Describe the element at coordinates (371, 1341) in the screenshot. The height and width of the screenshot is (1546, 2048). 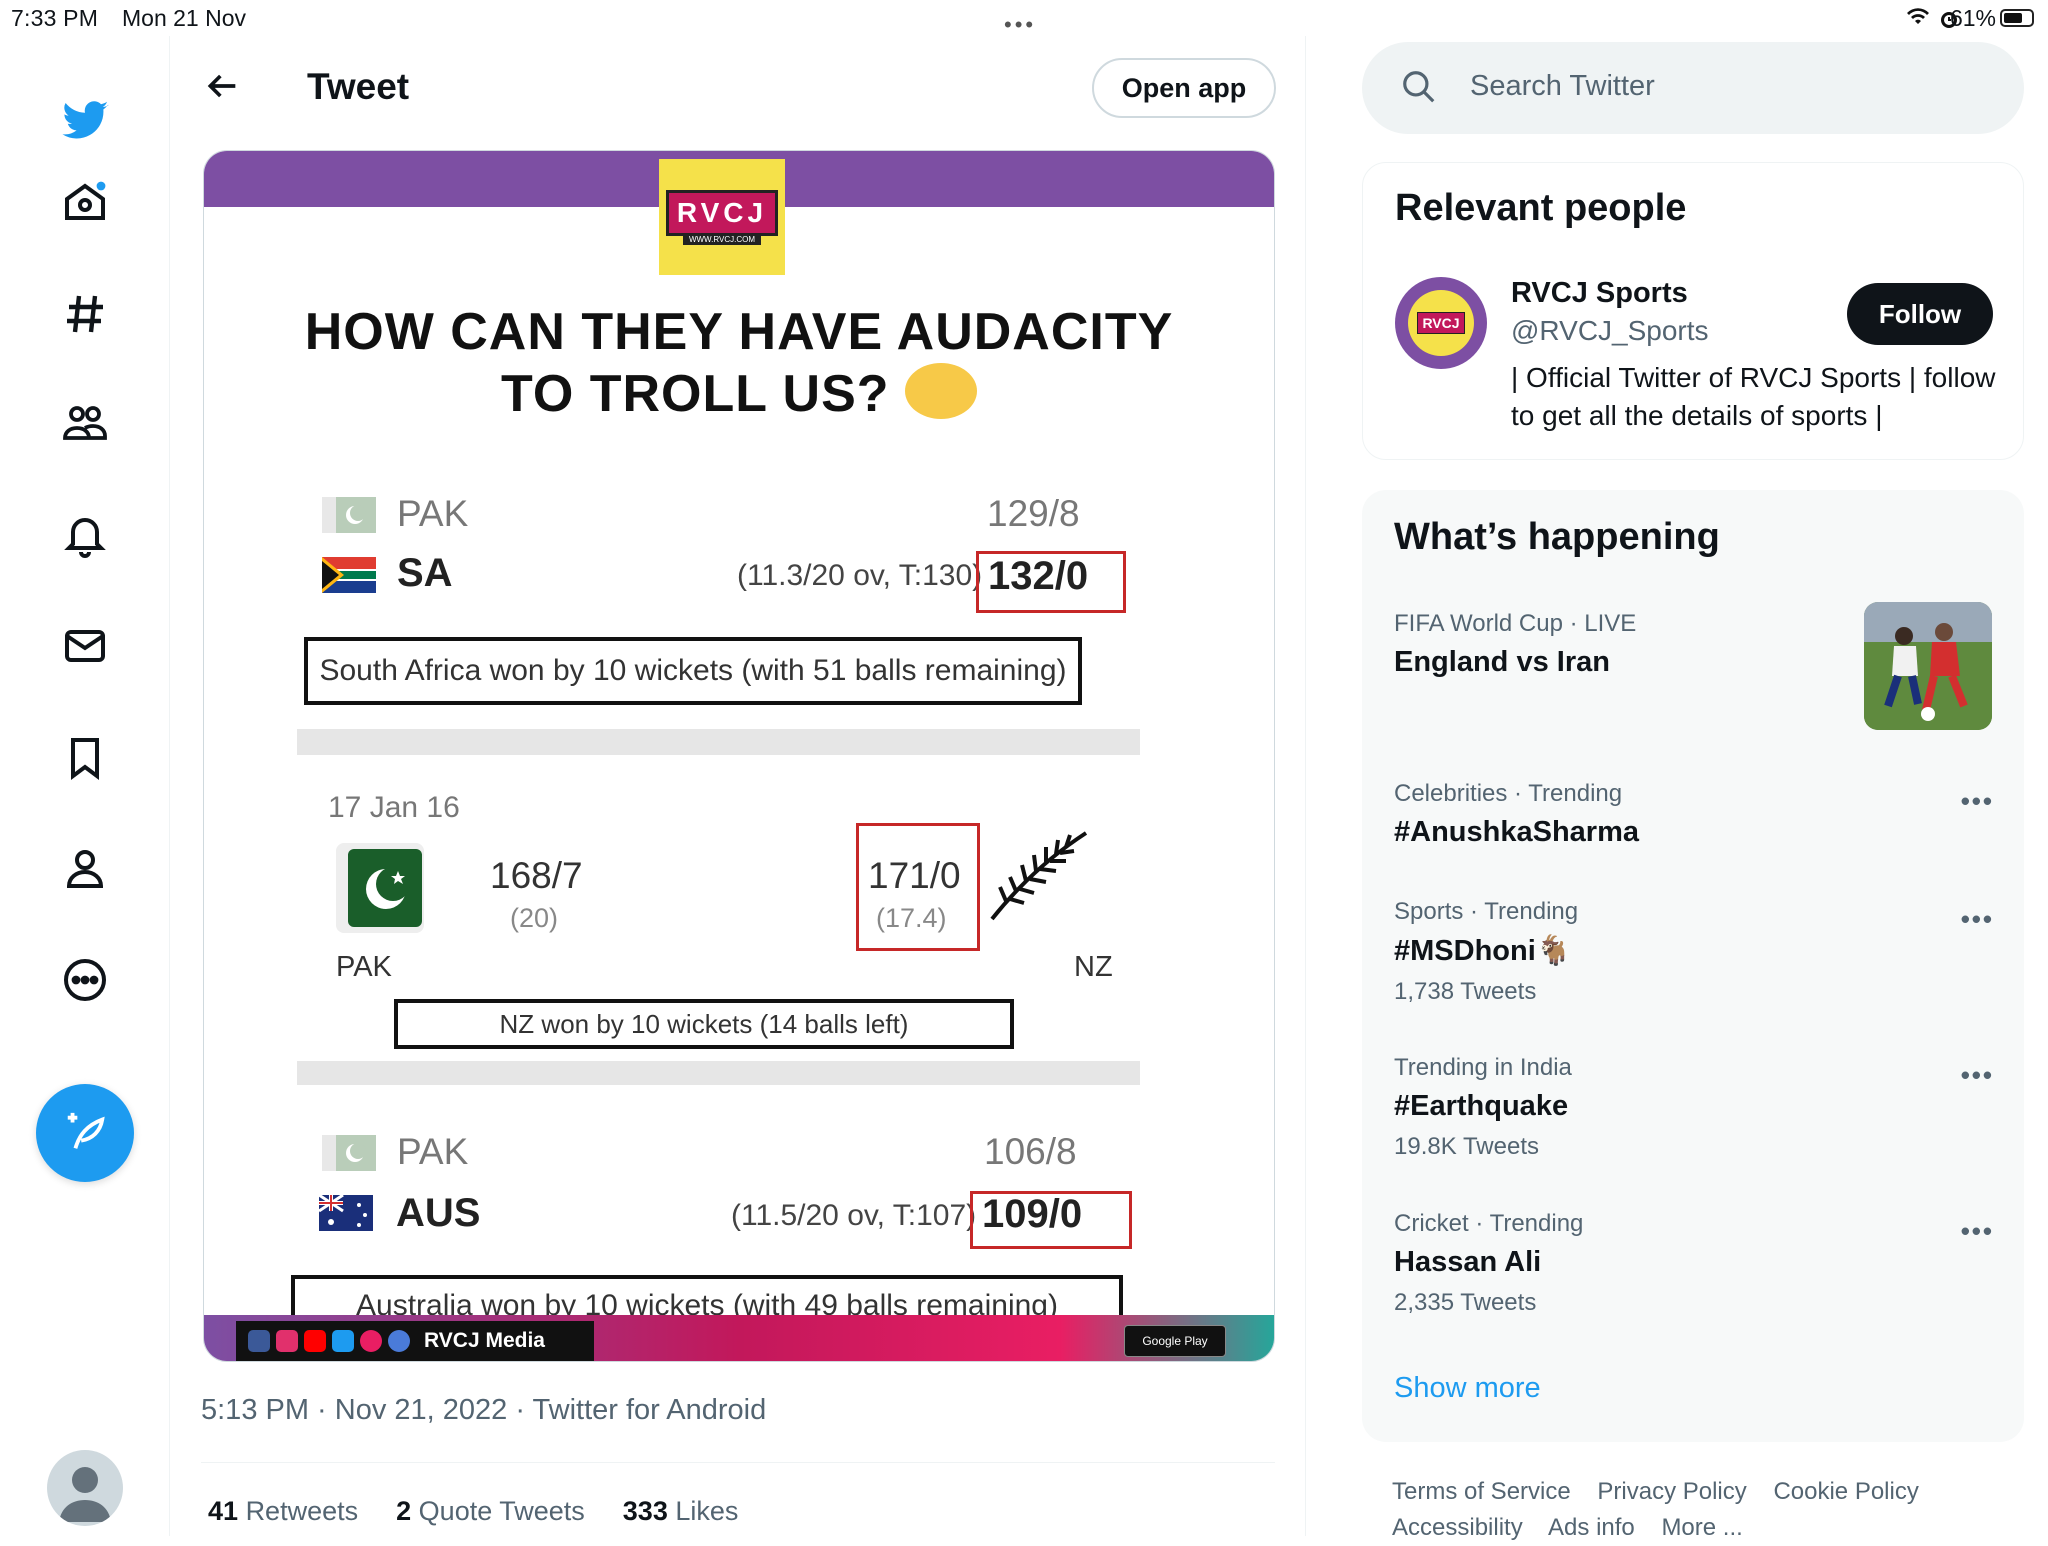
I see `sharechat-icon` at that location.